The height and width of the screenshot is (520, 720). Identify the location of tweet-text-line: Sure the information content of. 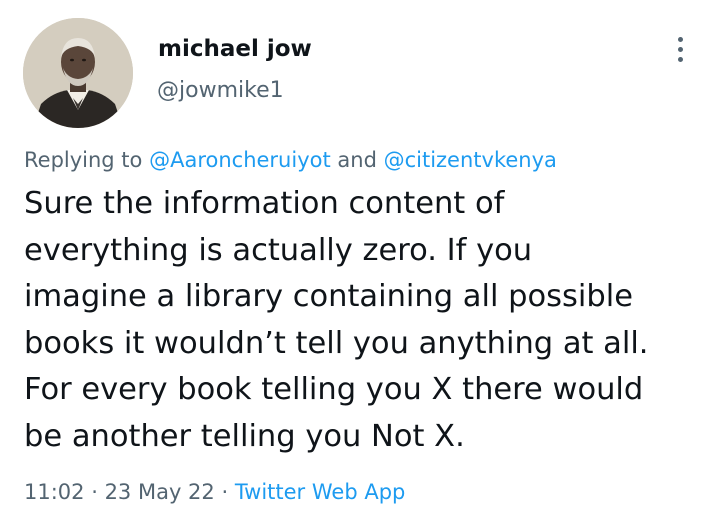
(264, 203).